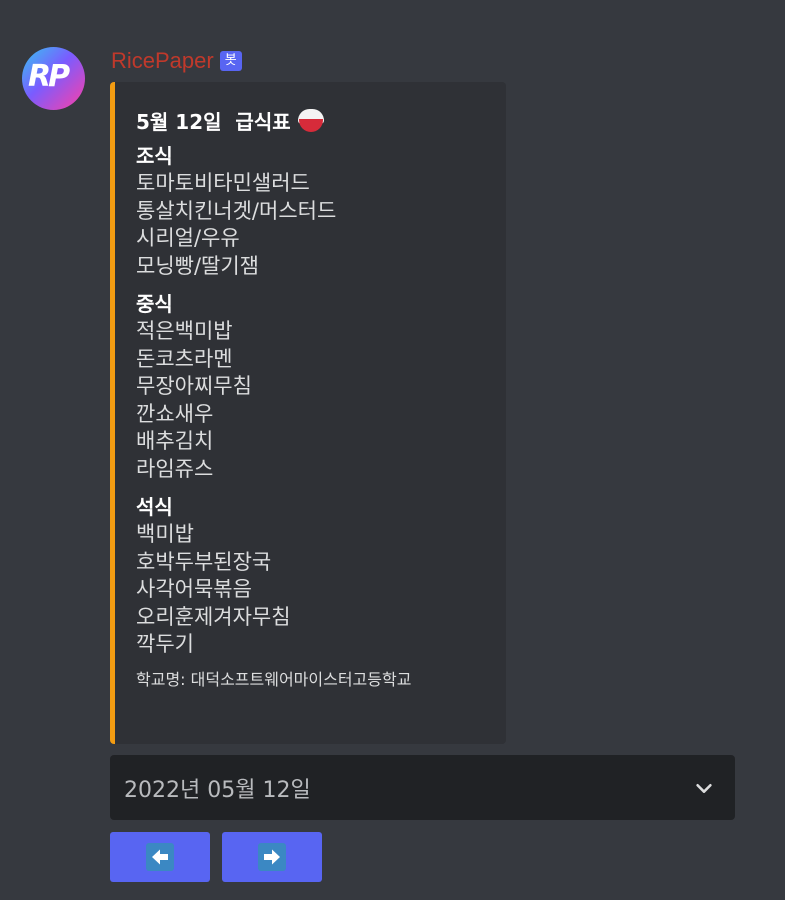  Describe the element at coordinates (217, 790) in the screenshot. I see `date-select-value: 2022년 05월 12일` at that location.